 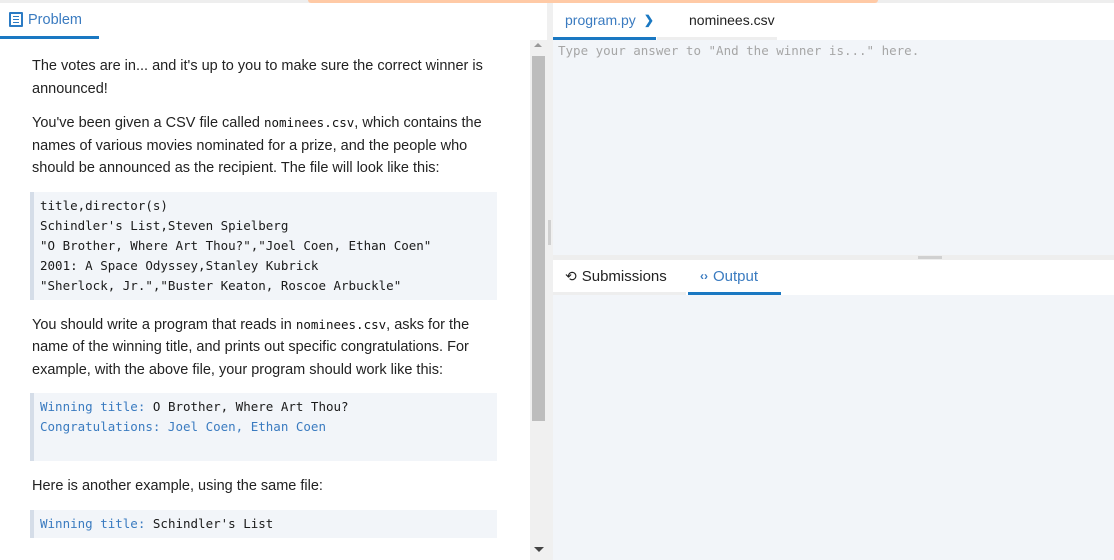 What do you see at coordinates (600, 20) in the screenshot?
I see `tab-label: program.py` at bounding box center [600, 20].